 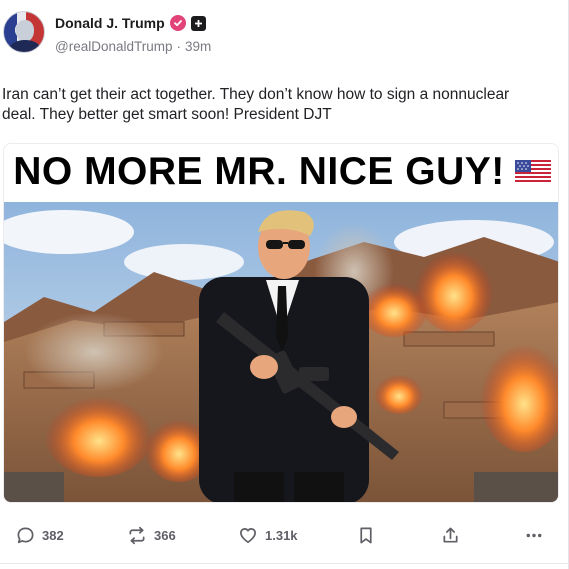 I want to click on share-icon, so click(x=450, y=535).